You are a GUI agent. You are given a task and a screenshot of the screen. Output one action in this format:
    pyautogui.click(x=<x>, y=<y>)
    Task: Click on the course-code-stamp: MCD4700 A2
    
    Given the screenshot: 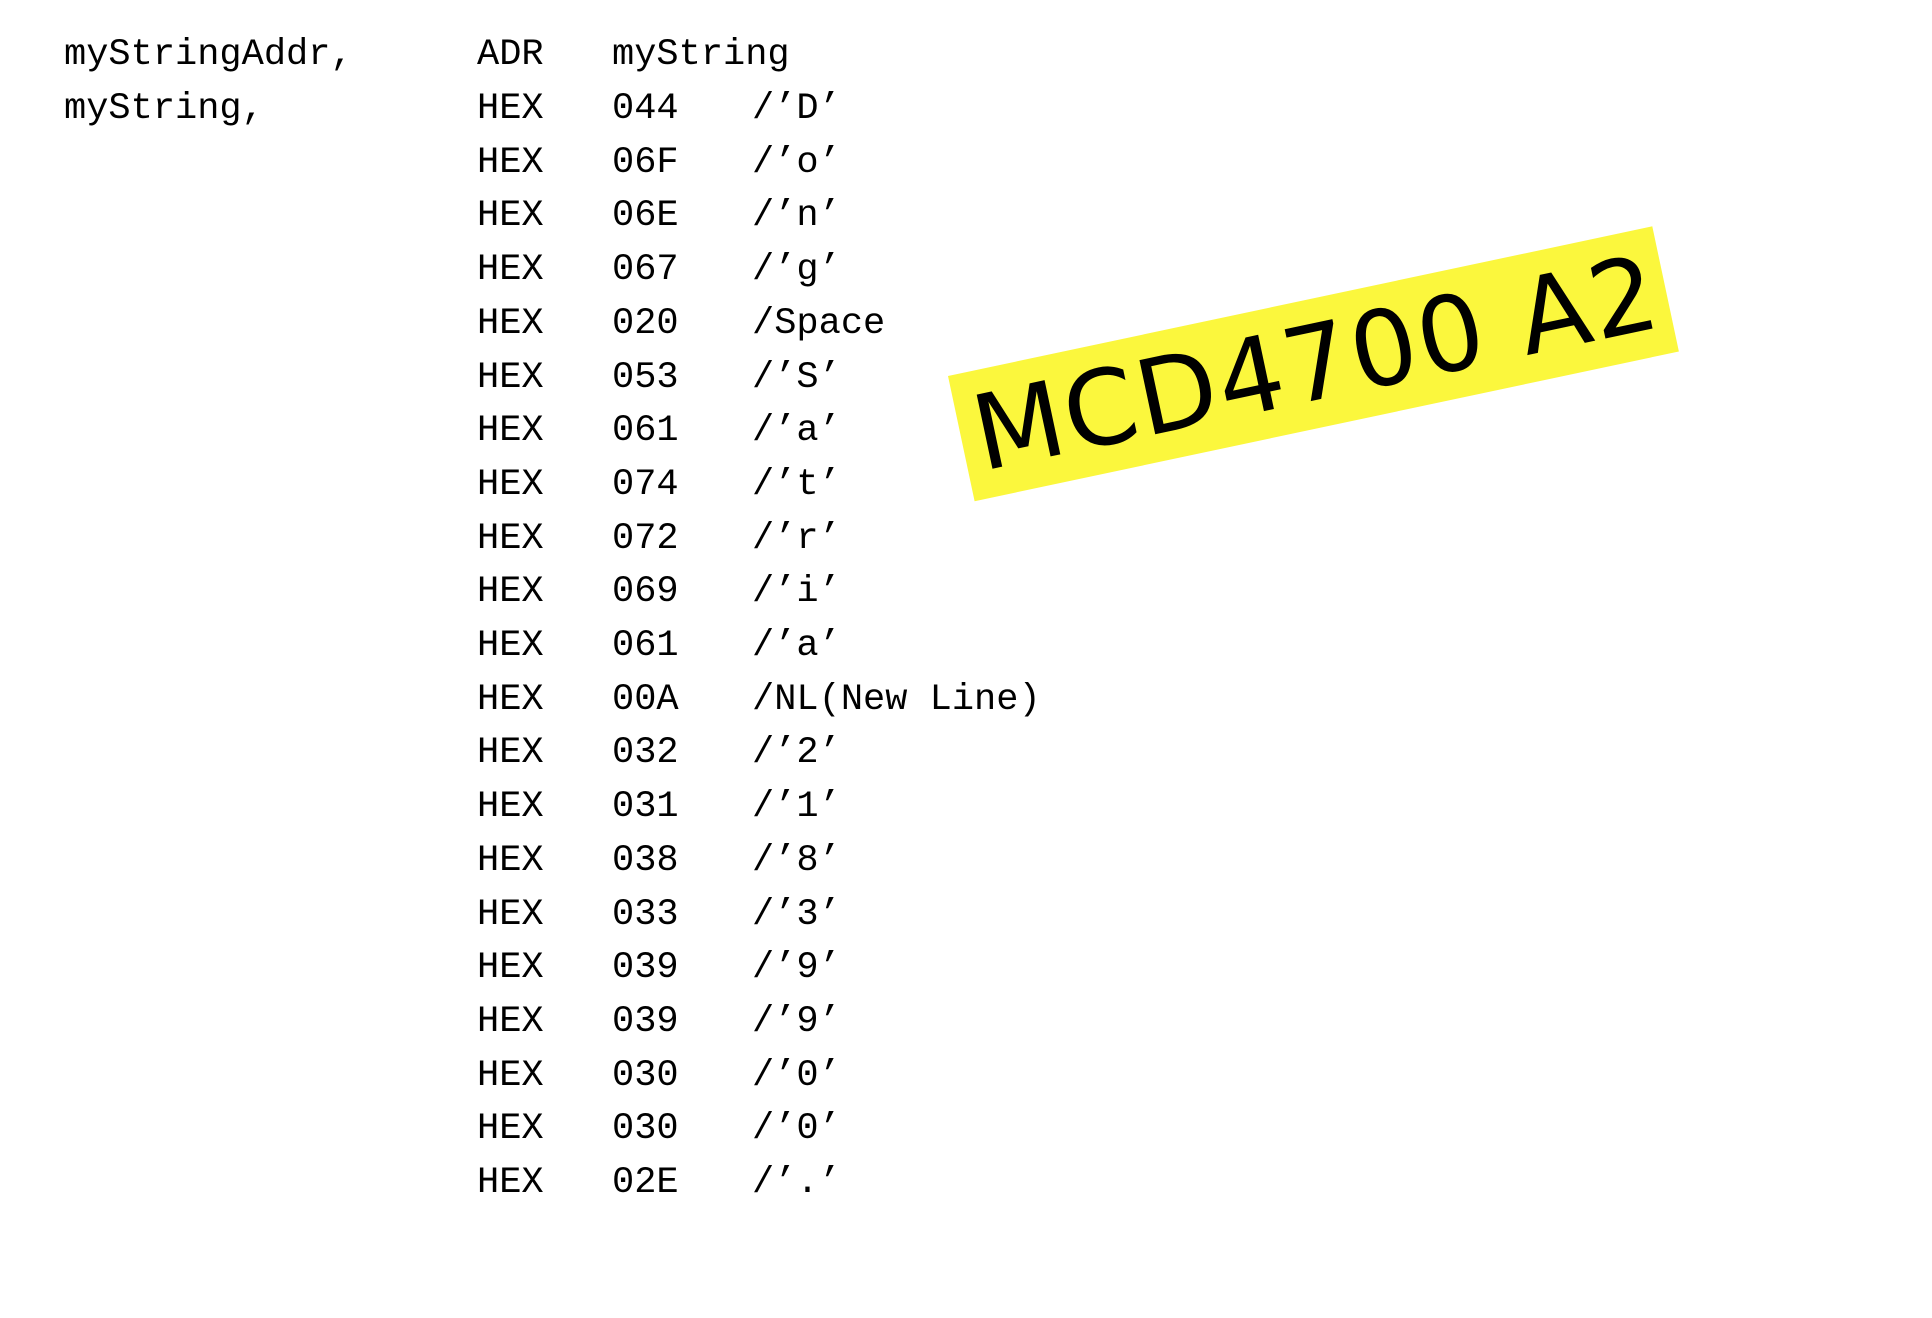 What is the action you would take?
    pyautogui.click(x=1313, y=364)
    